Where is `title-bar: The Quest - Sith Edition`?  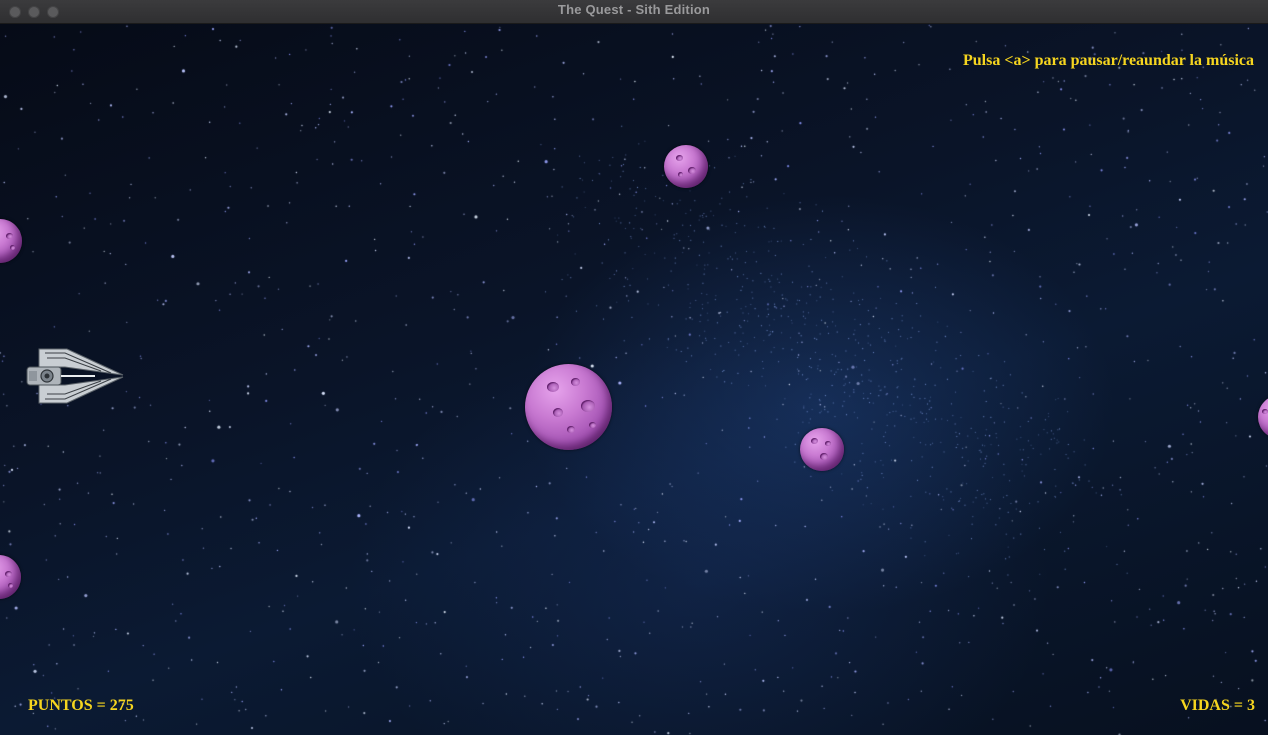
title-bar: The Quest - Sith Edition is located at coordinates (634, 12).